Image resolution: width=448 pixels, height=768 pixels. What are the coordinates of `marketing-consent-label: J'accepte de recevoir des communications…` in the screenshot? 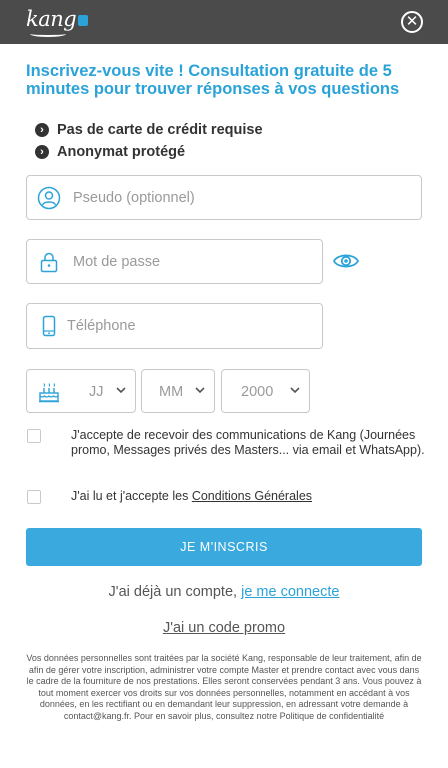 It's located at (248, 442).